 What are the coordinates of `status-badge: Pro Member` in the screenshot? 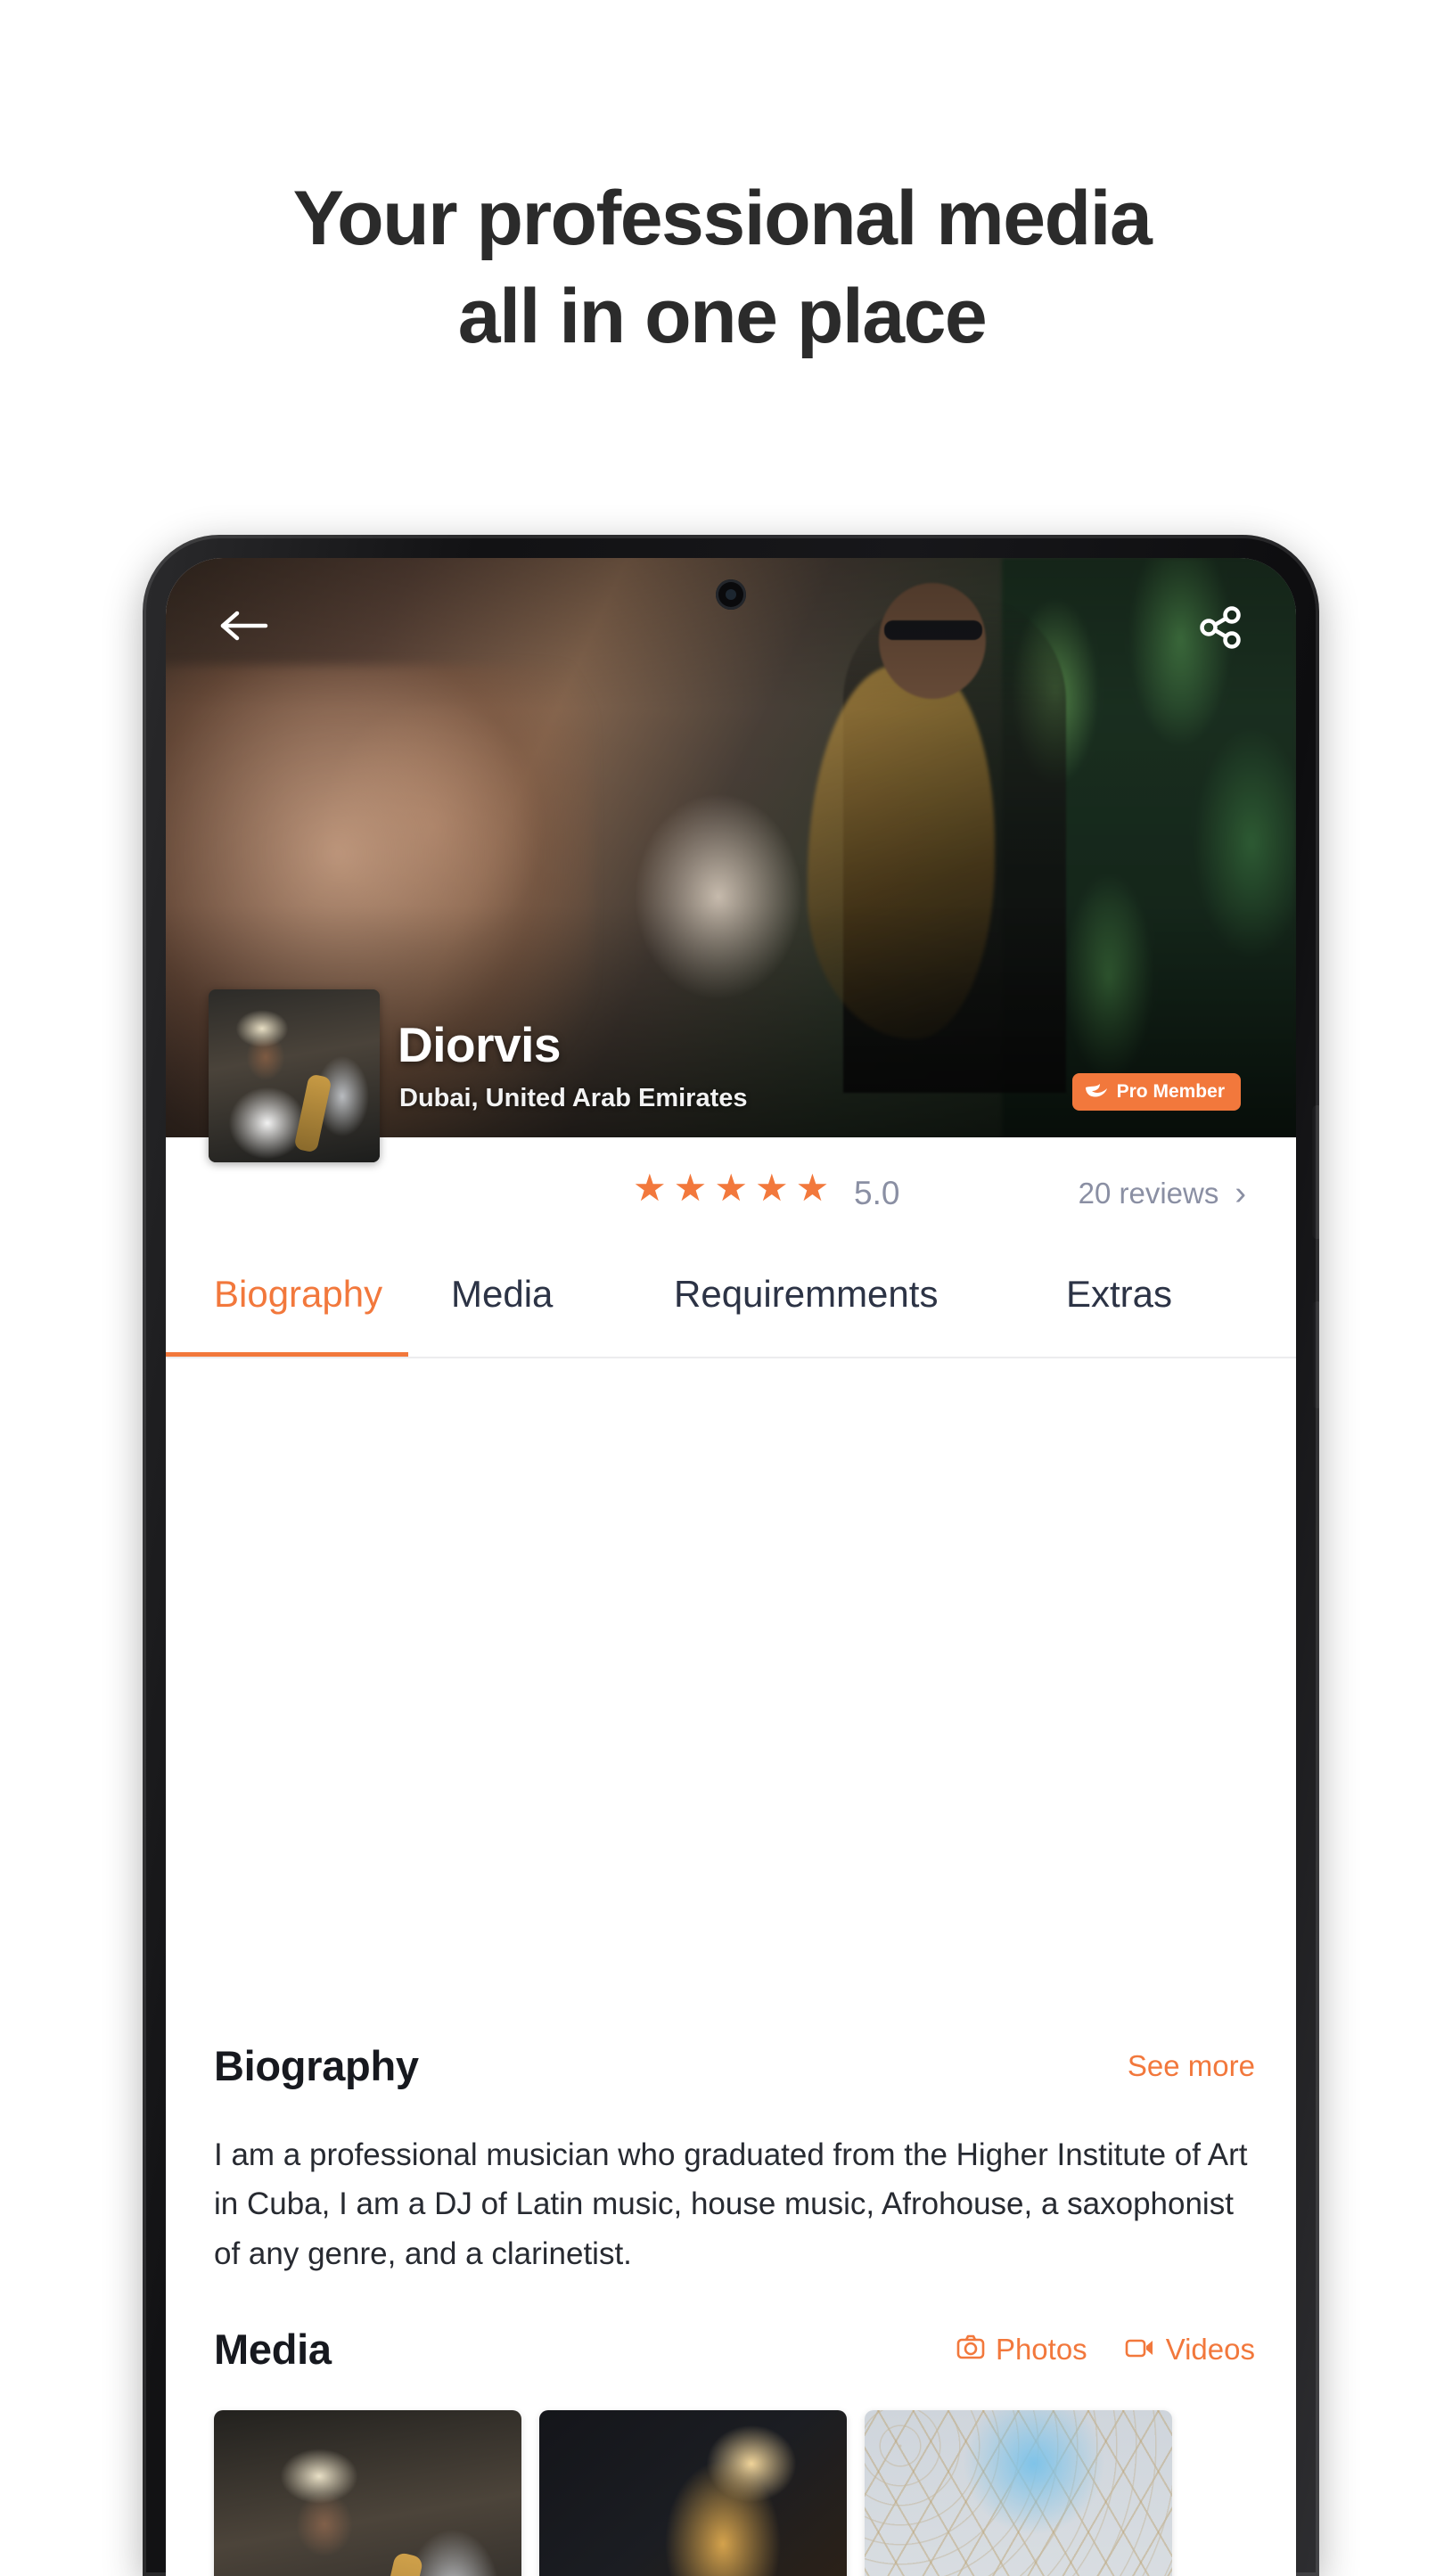 It's located at (1156, 1092).